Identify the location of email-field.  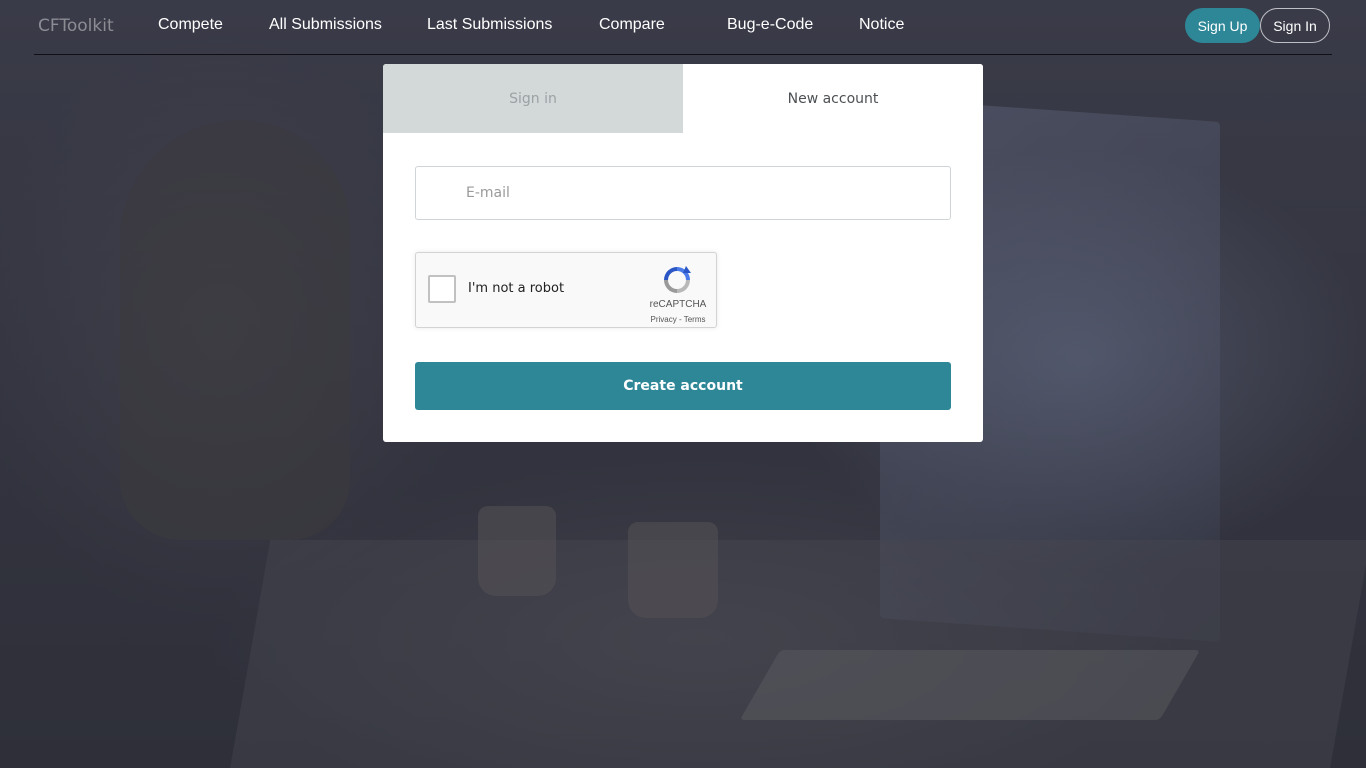
(683, 193).